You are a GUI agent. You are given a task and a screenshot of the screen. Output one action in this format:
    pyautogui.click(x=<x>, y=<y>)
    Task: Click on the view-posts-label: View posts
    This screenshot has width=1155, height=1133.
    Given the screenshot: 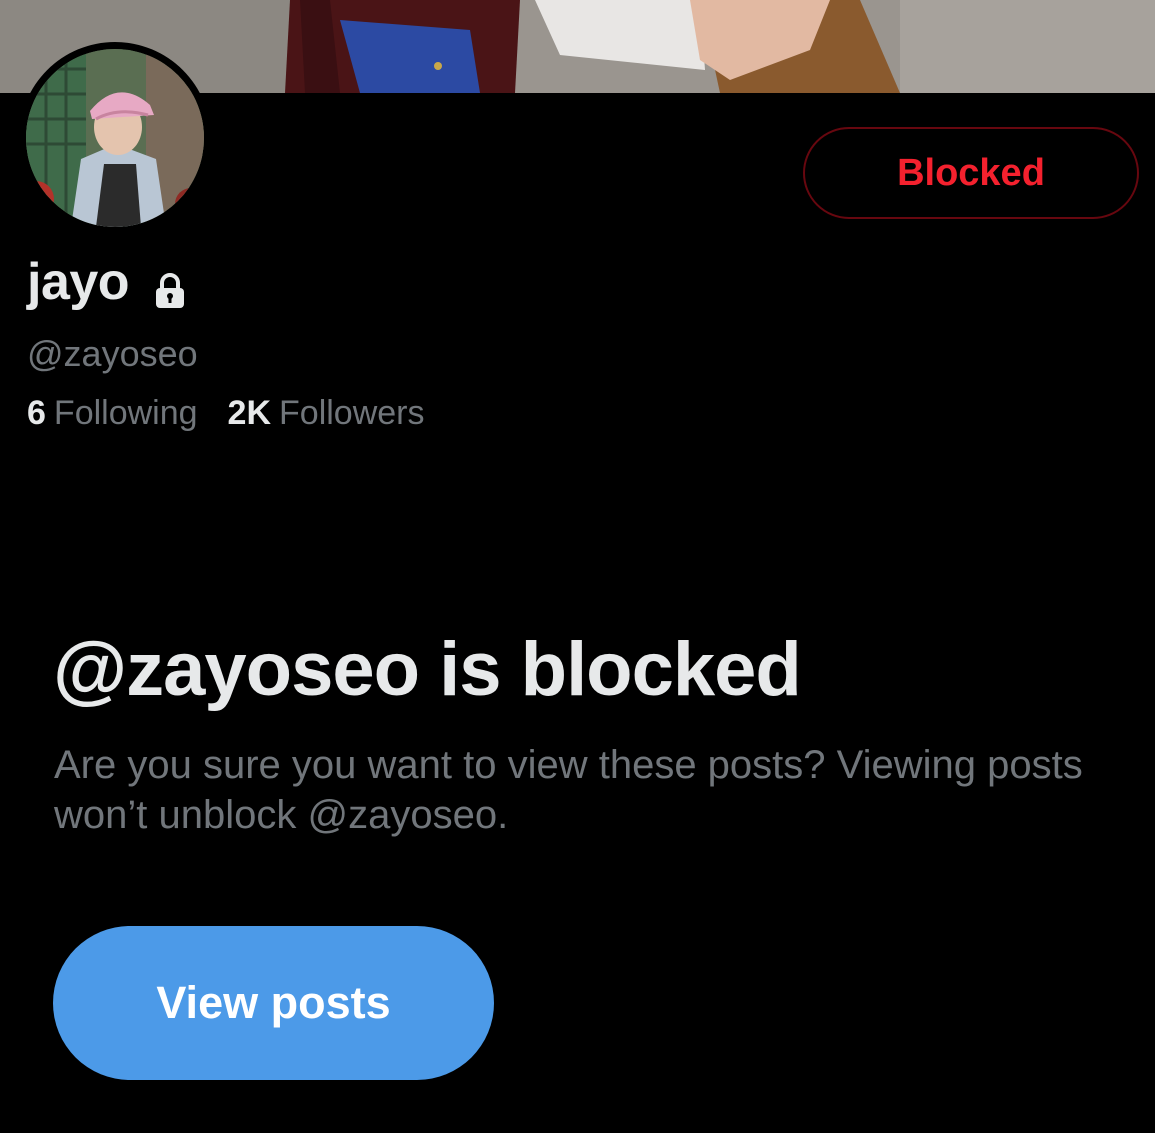 What is the action you would take?
    pyautogui.click(x=273, y=1002)
    